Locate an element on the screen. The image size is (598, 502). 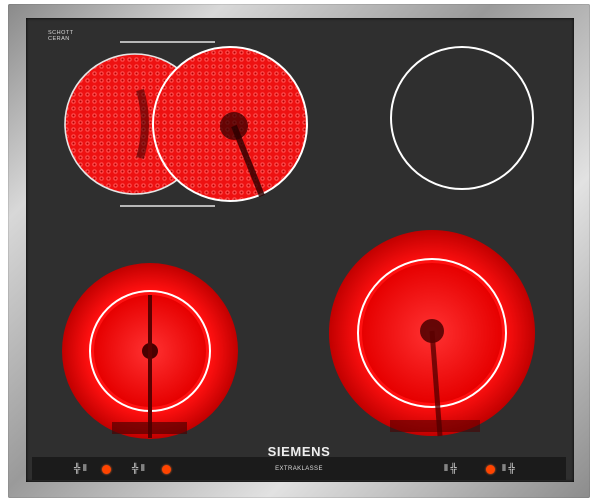
zone-rear-left-icon: ╬ ⦀ is located at coordinates (138, 468).